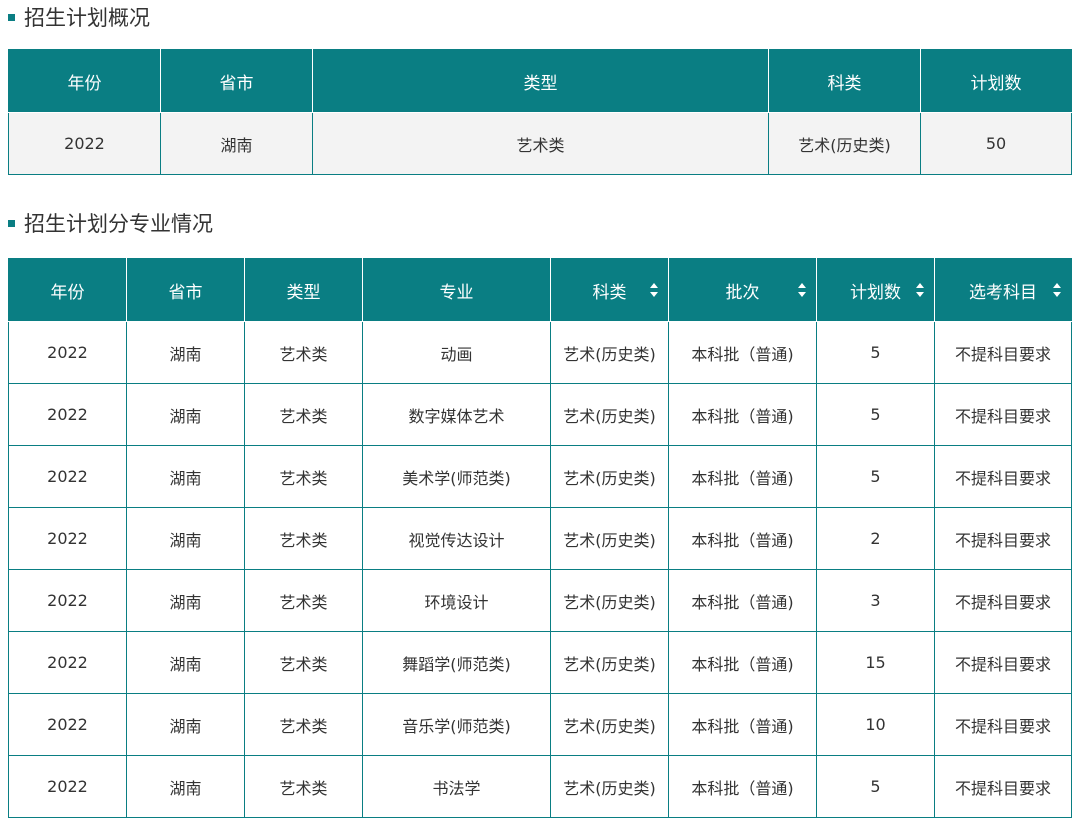 This screenshot has width=1080, height=832. What do you see at coordinates (875, 724) in the screenshot?
I see `detail-cell-plan-count: 10` at bounding box center [875, 724].